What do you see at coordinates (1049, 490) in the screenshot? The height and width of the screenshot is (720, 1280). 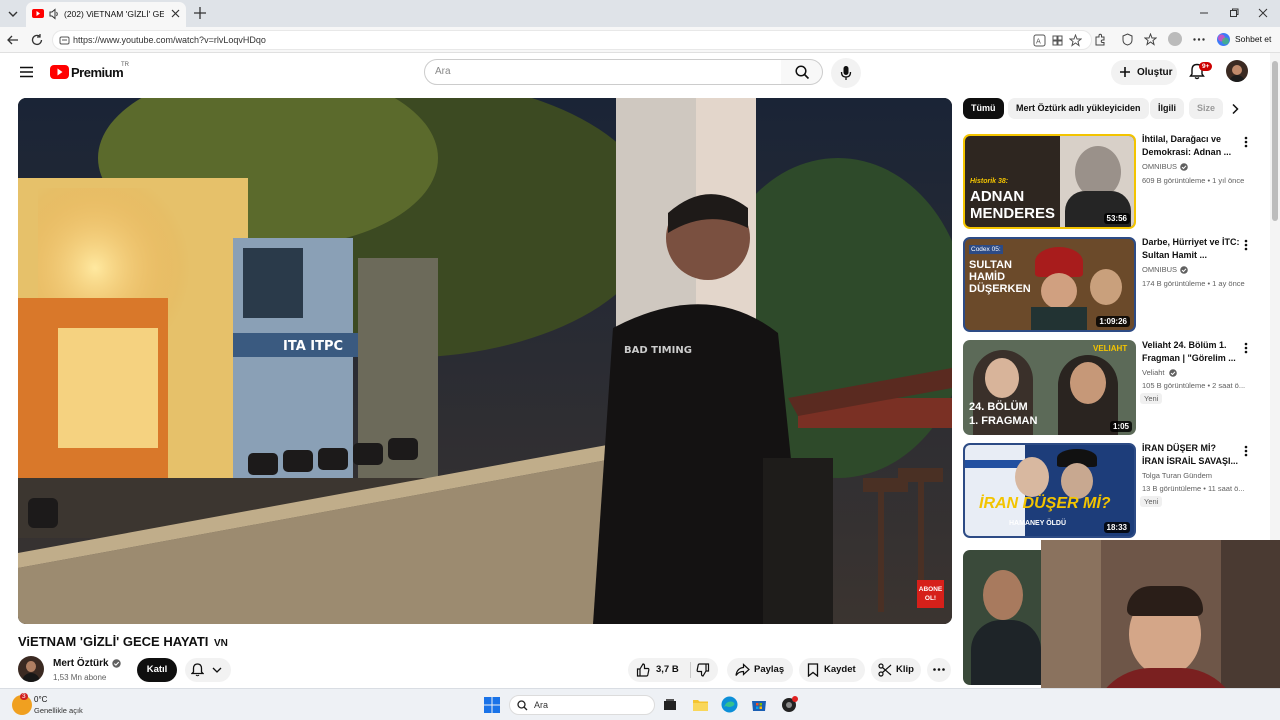 I see `recommendation-thumbnail: İRAN DÜŞER Mİ? HAMANEY ÖLDÜ 18:33` at bounding box center [1049, 490].